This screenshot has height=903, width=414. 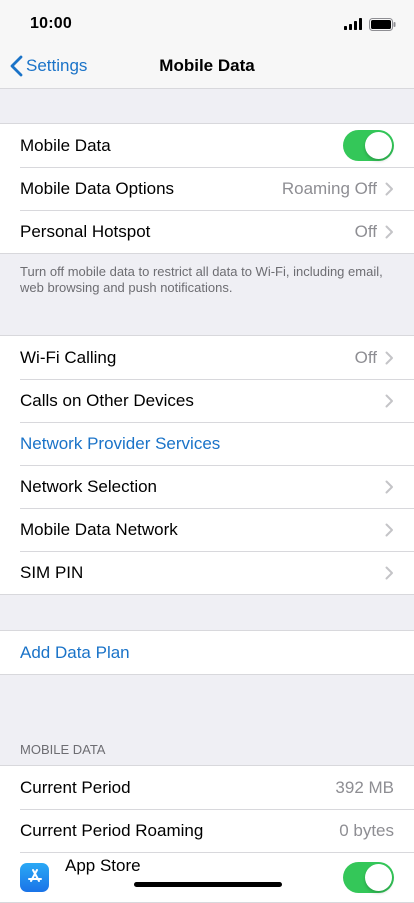 I want to click on add-data-plan-row: Add Data Plan, so click(x=207, y=652).